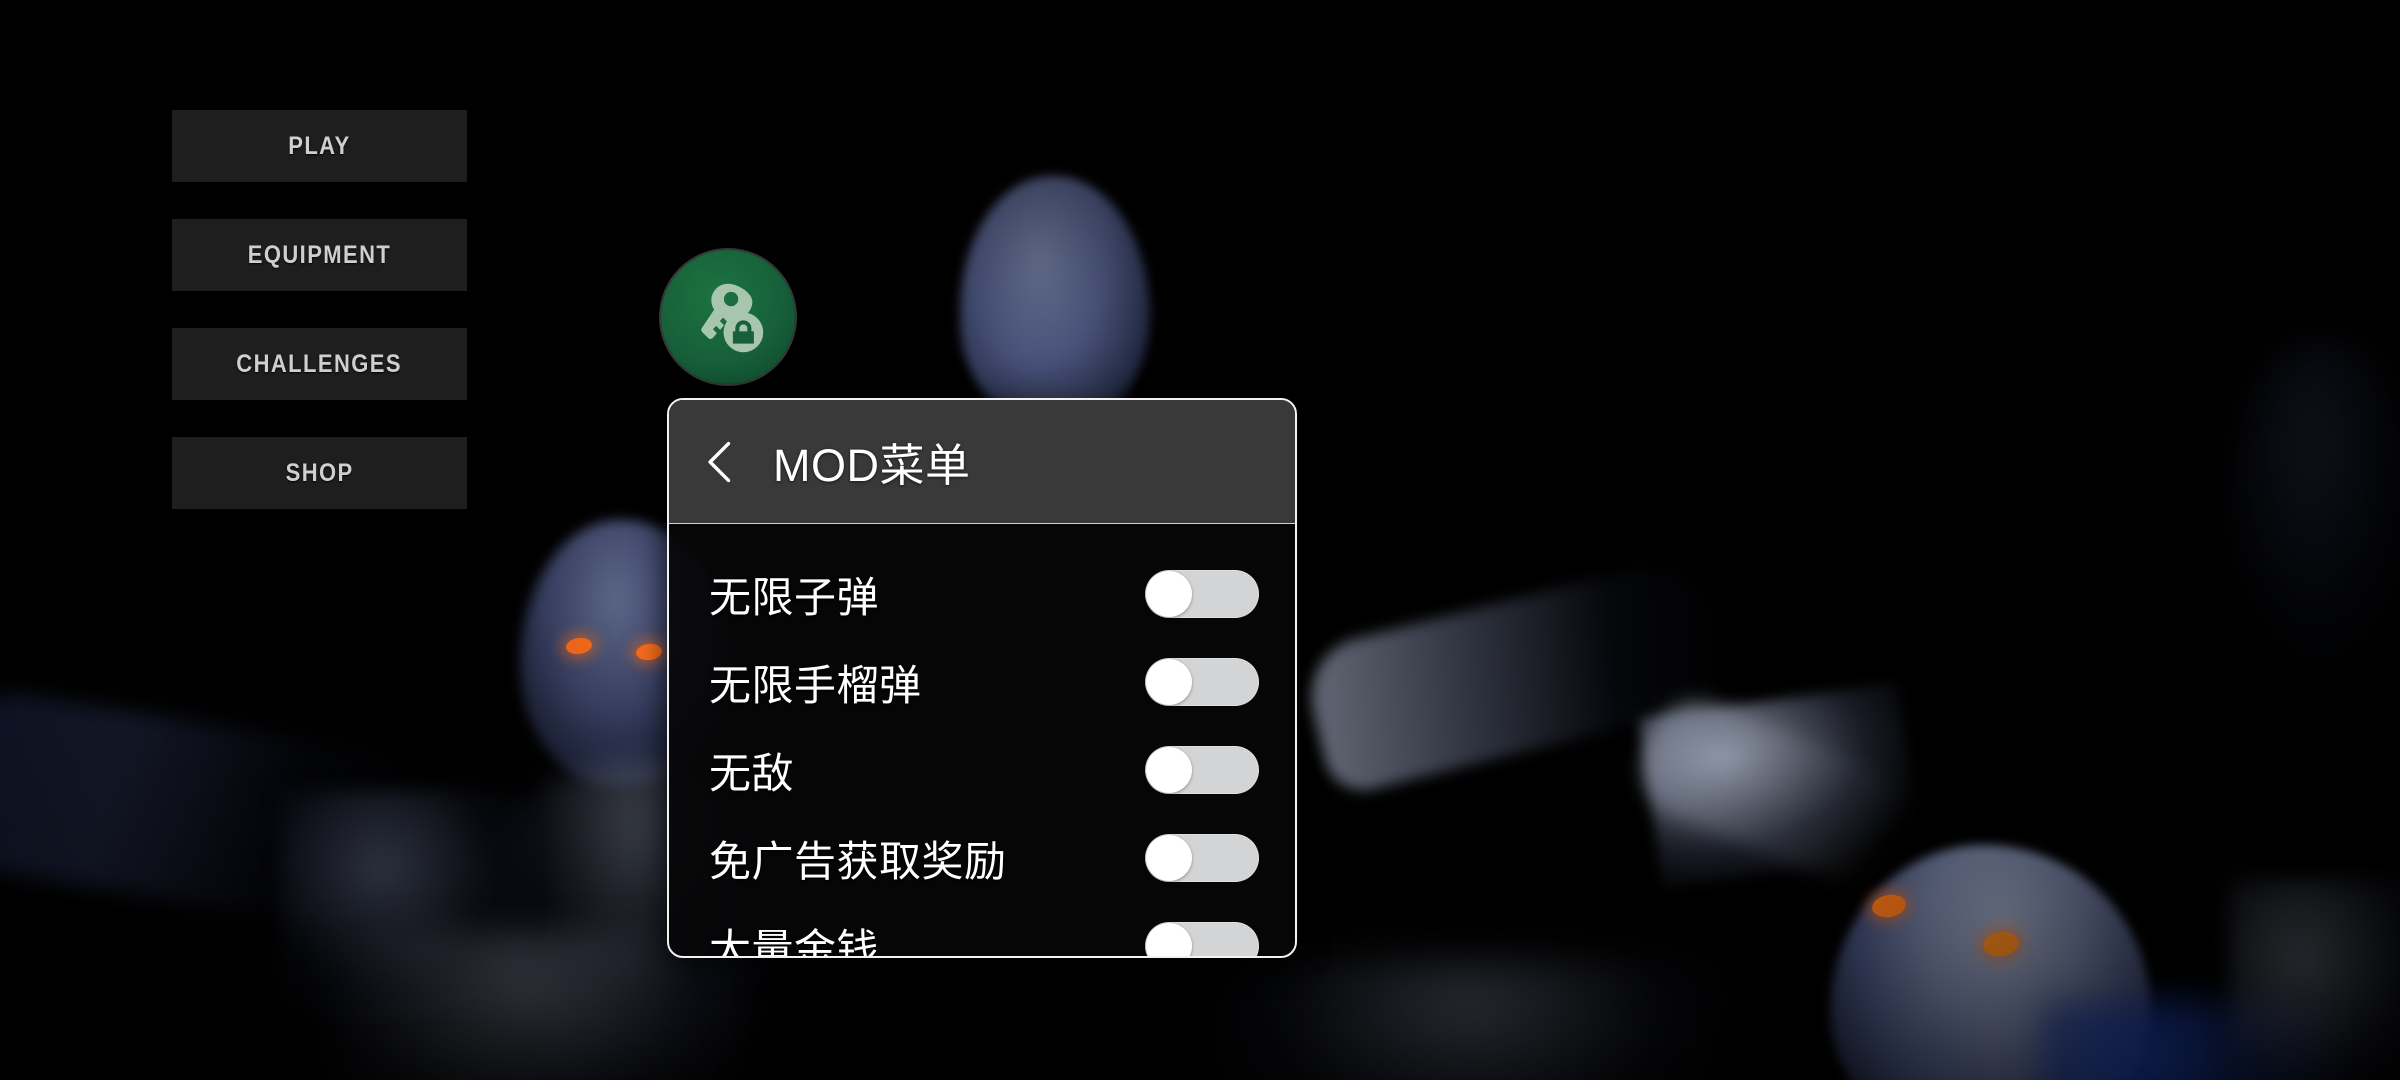  I want to click on menu-button-challenges-label: CHALLENGES, so click(319, 363).